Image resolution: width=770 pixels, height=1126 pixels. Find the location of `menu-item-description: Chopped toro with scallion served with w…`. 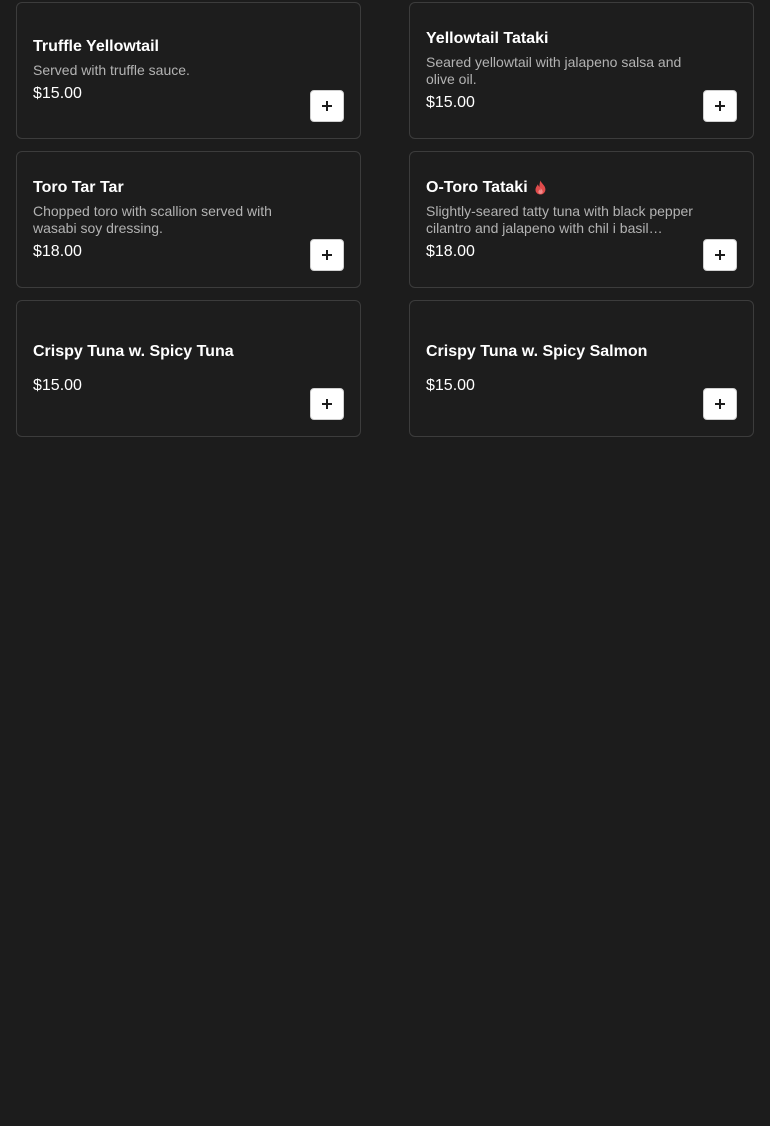

menu-item-description: Chopped toro with scallion served with w… is located at coordinates (152, 219).